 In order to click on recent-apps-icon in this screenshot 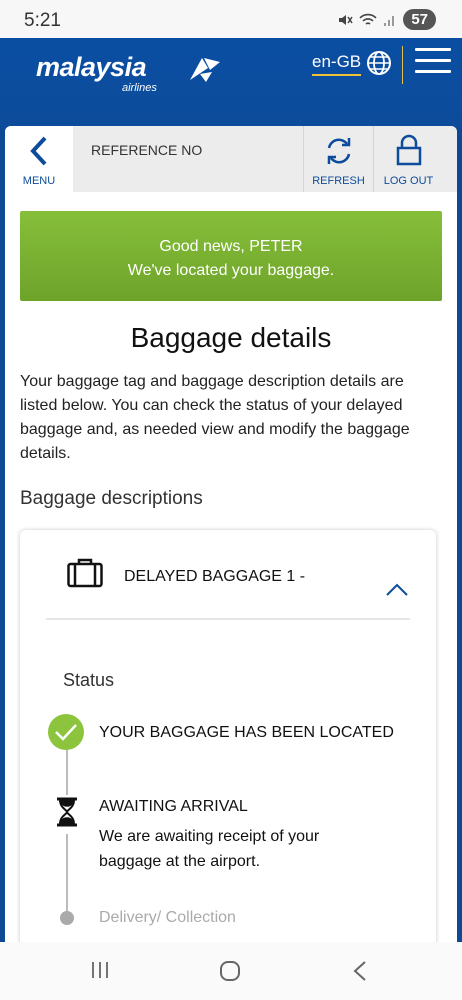, I will do `click(100, 970)`.